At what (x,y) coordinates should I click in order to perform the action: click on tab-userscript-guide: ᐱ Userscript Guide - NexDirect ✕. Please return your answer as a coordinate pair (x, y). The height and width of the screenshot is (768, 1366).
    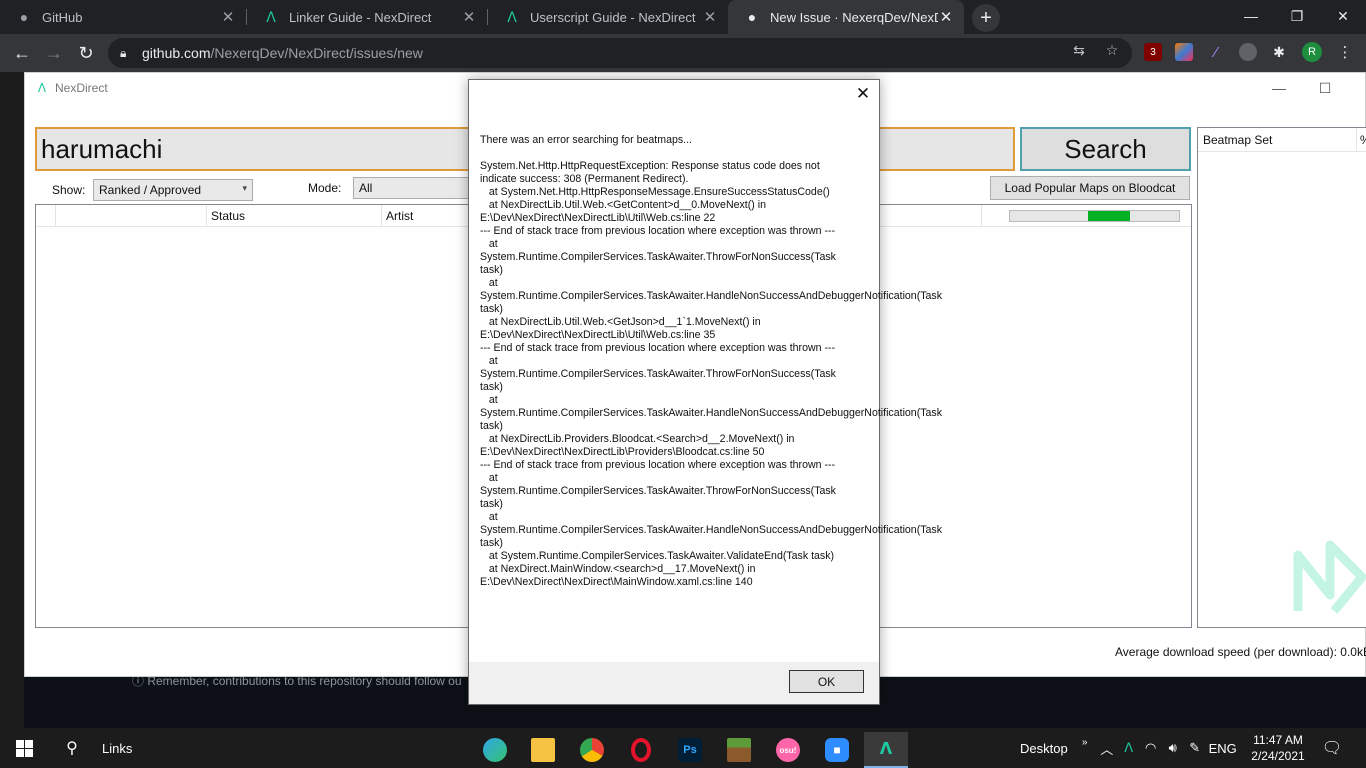
    Looking at the image, I should click on (608, 17).